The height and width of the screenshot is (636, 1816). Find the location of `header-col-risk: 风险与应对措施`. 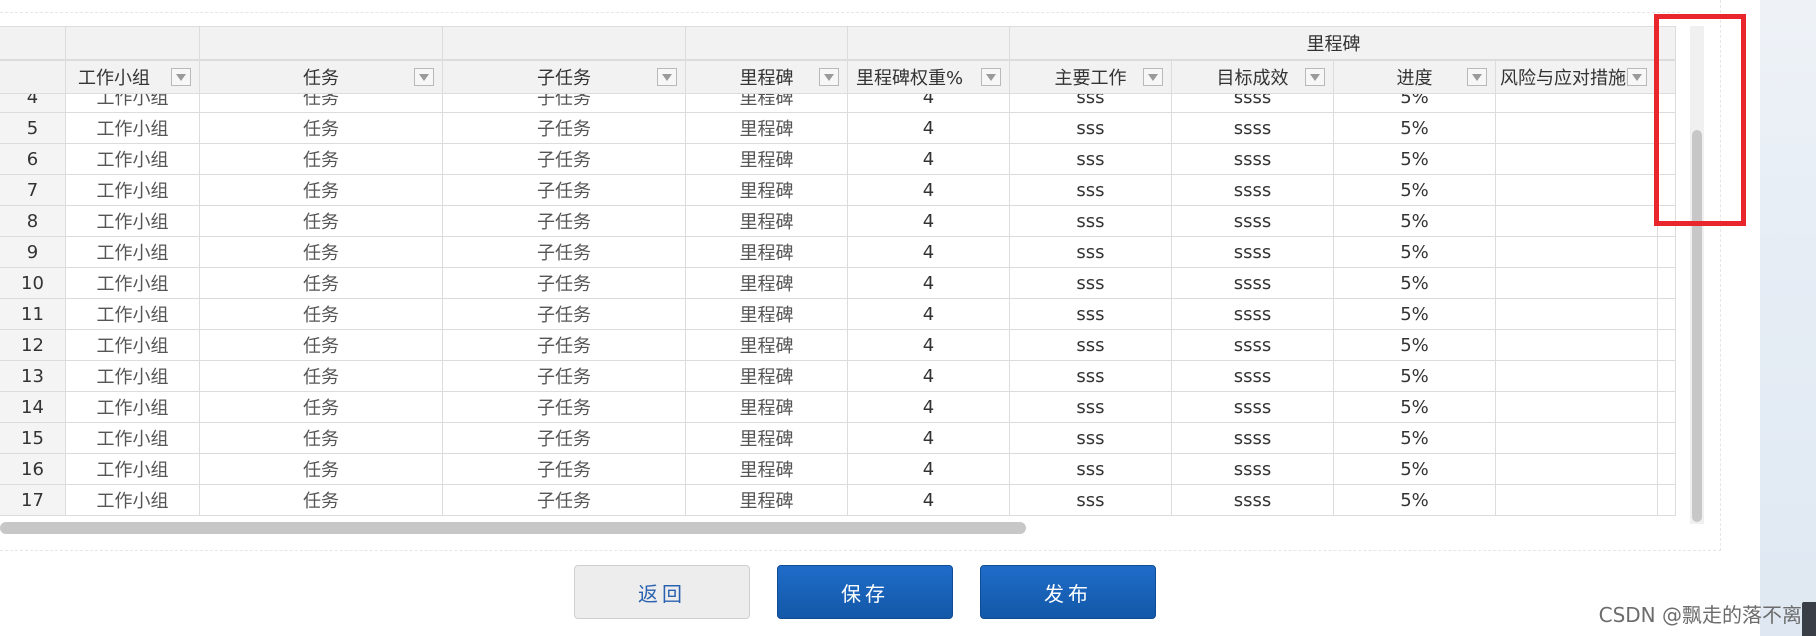

header-col-risk: 风险与应对措施 is located at coordinates (1577, 77).